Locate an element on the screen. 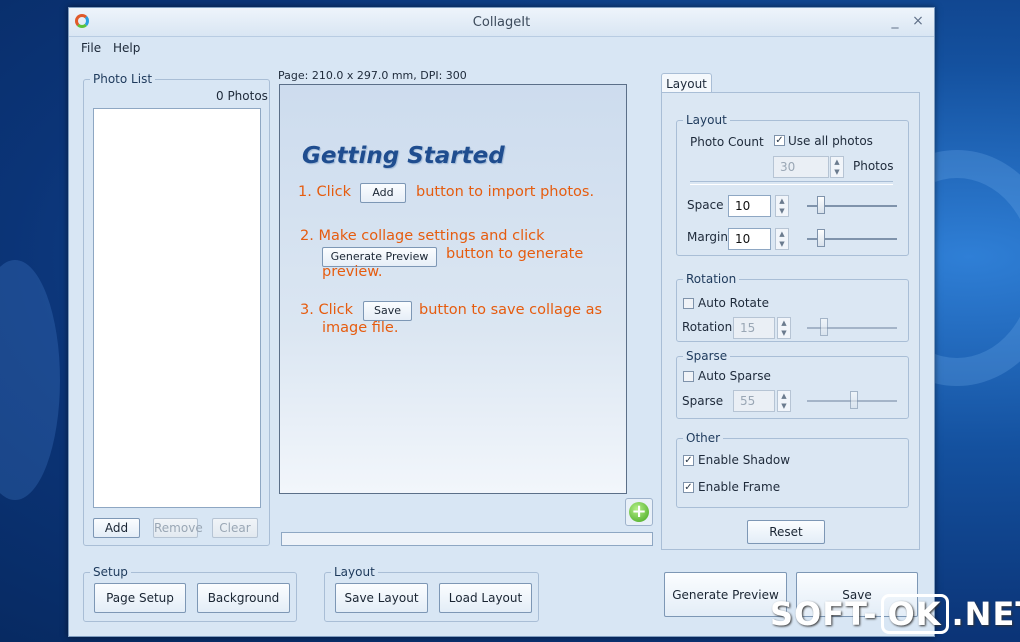 The width and height of the screenshot is (1020, 642). enable-frame-checkbox: ✓ is located at coordinates (688, 487).